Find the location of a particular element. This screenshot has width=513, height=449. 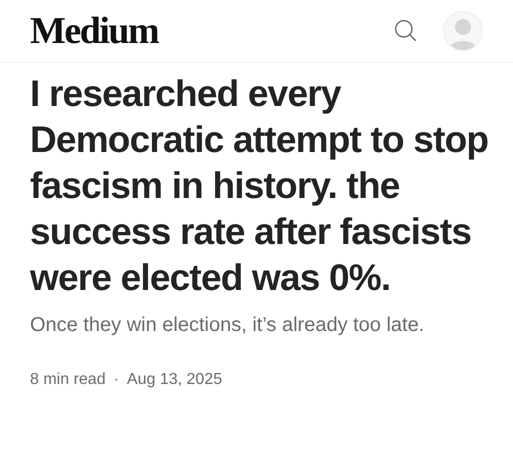

search-button is located at coordinates (406, 31).